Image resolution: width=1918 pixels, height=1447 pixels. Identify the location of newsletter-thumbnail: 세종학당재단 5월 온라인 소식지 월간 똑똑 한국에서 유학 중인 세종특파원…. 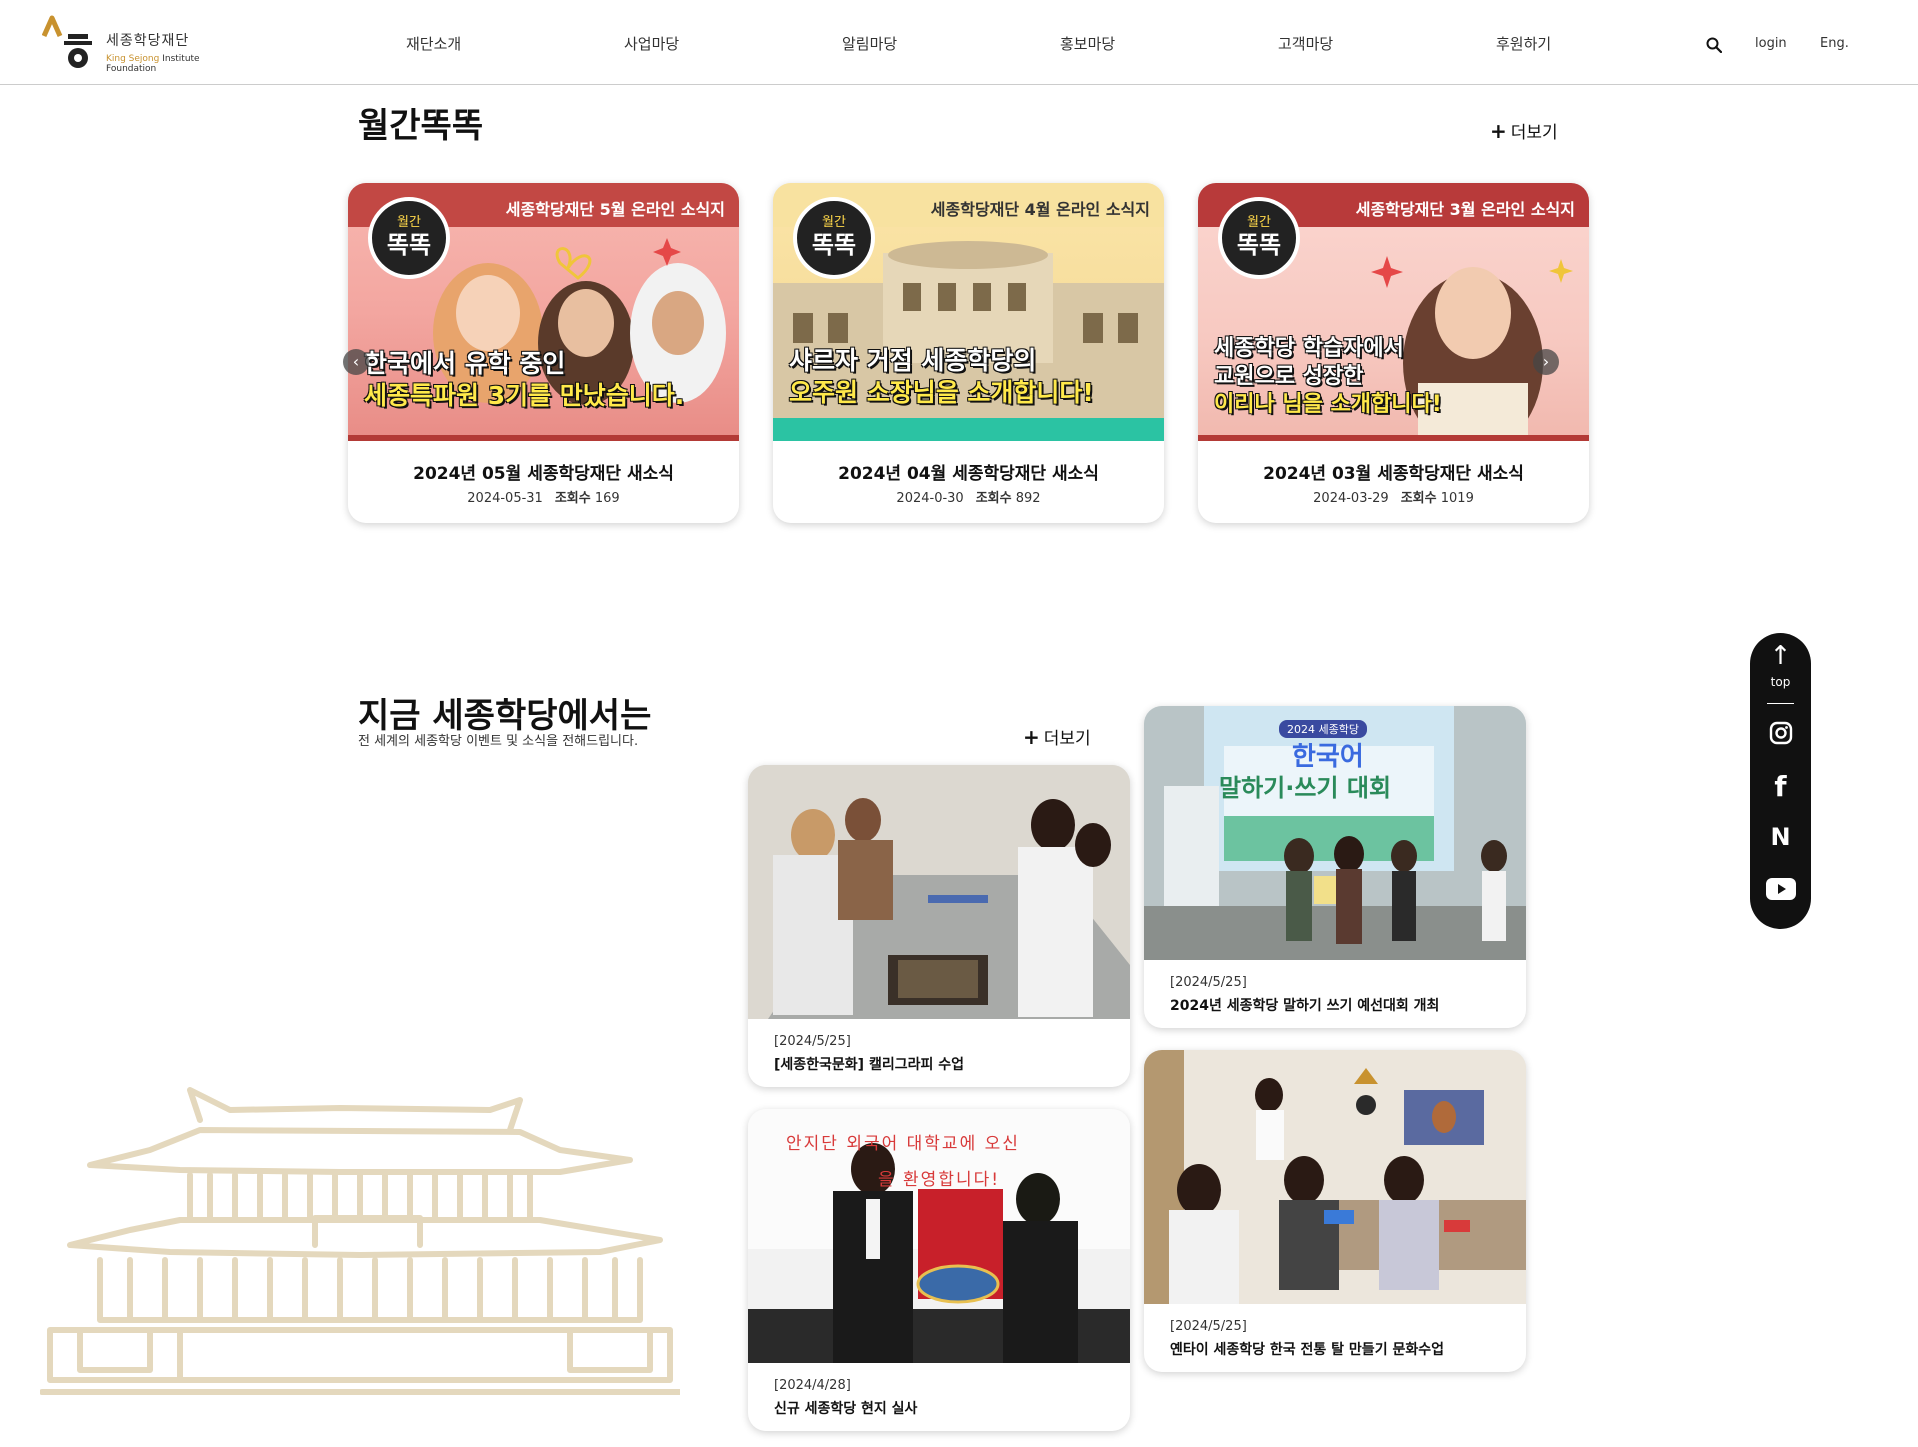
(543, 312).